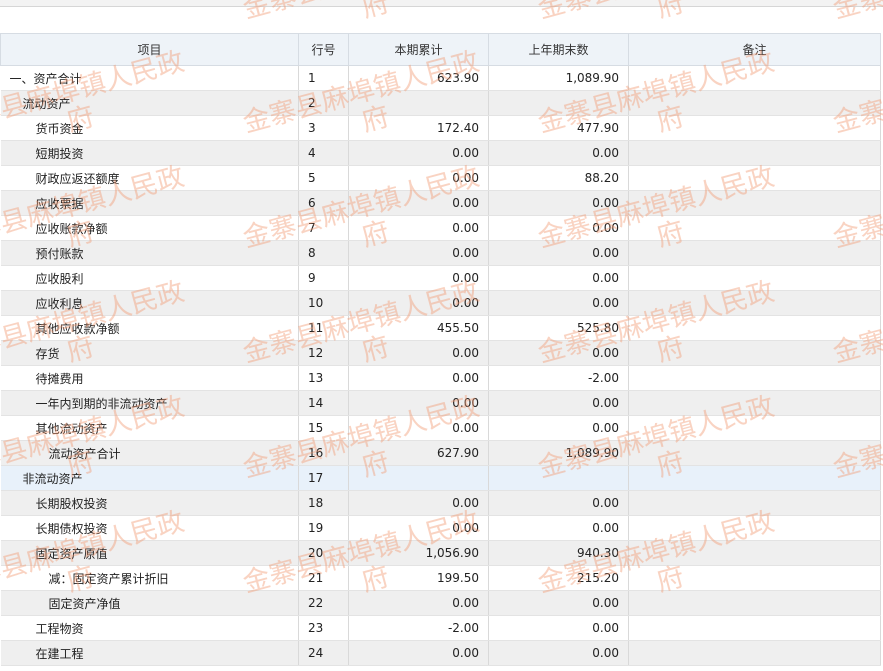  Describe the element at coordinates (418, 49) in the screenshot. I see `column-header-current-total: 本期累计` at that location.